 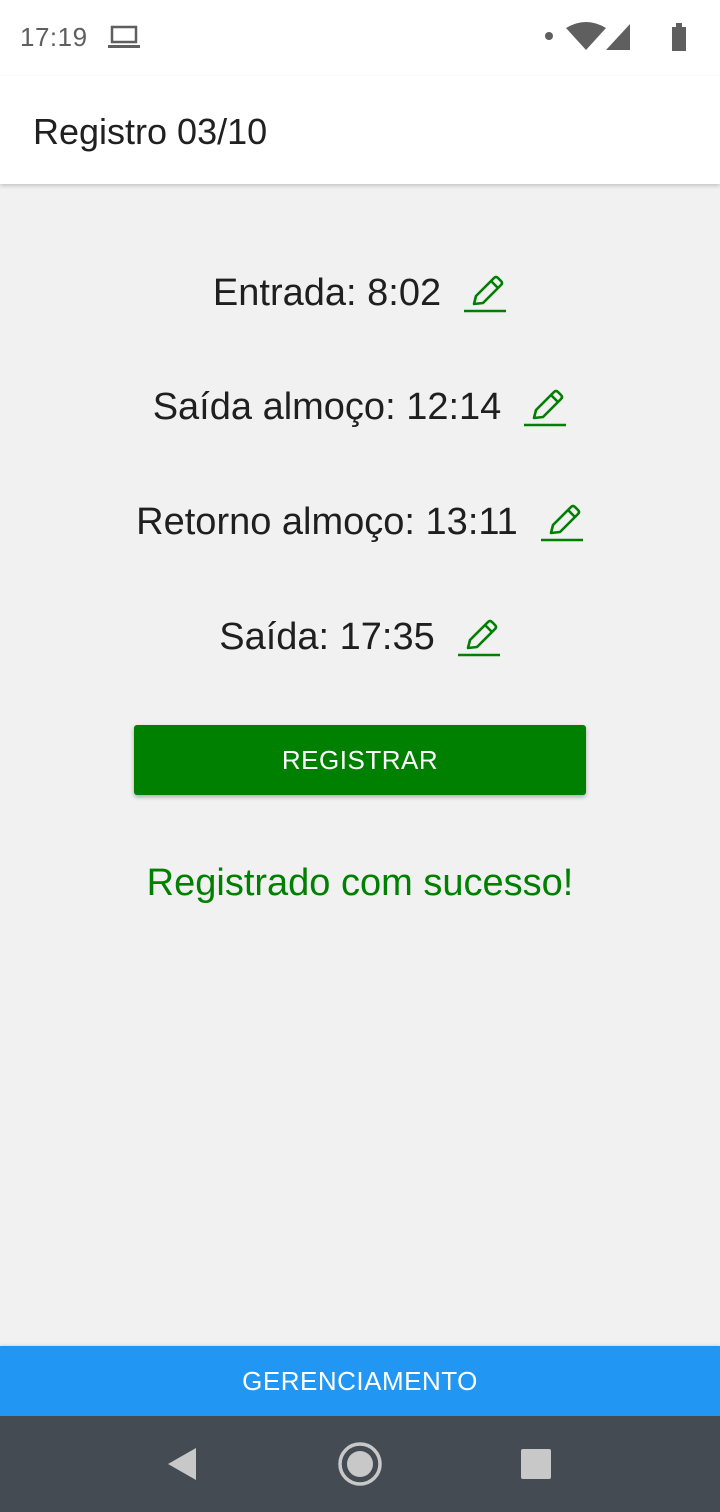 What do you see at coordinates (279, 636) in the screenshot?
I see `entry-label: Saída:` at bounding box center [279, 636].